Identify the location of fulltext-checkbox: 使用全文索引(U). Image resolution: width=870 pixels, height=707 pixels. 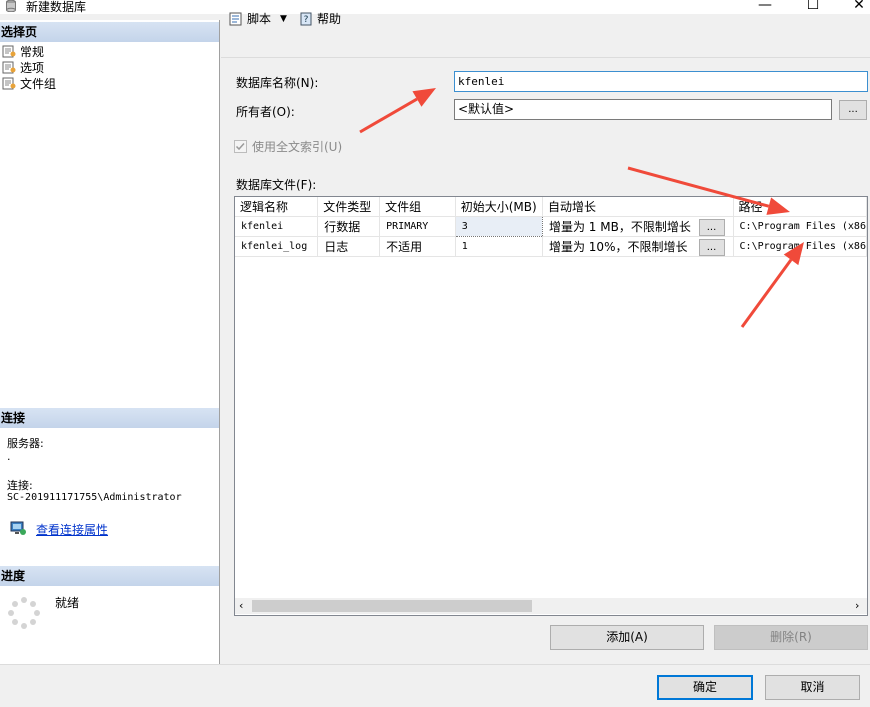
(288, 146).